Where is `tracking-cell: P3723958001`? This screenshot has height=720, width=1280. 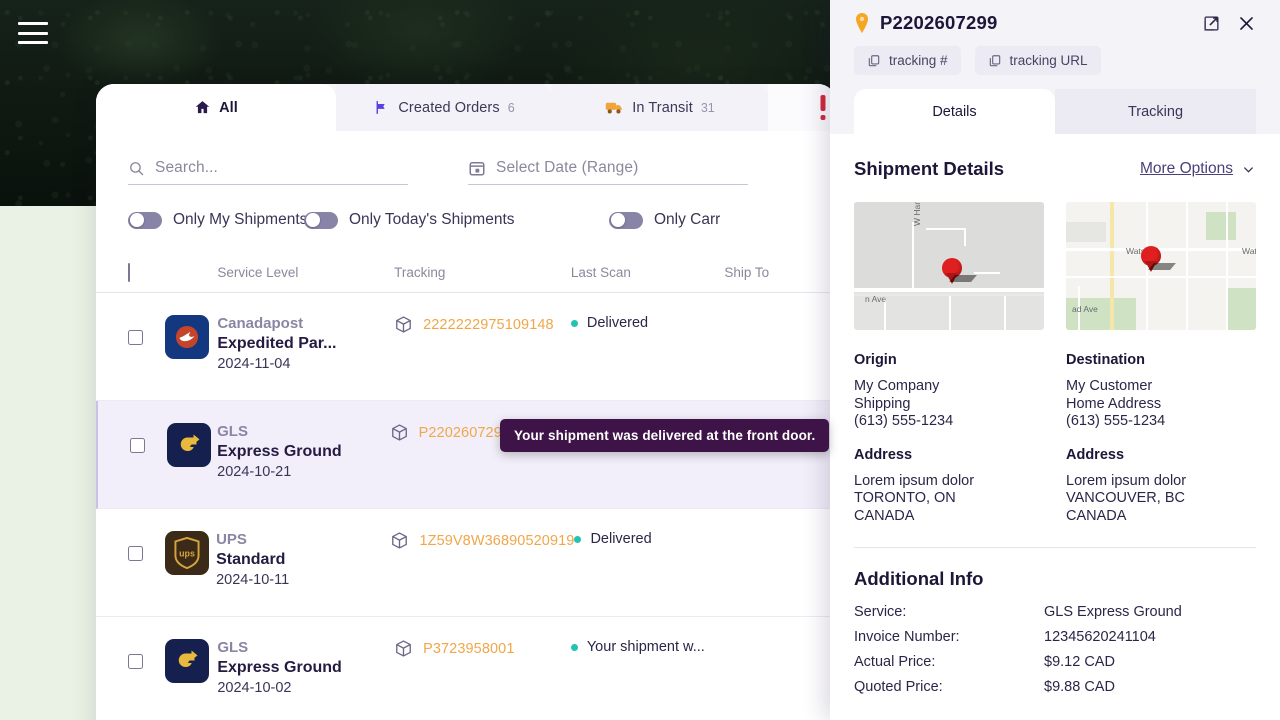
tracking-cell: P3723958001 is located at coordinates (482, 648).